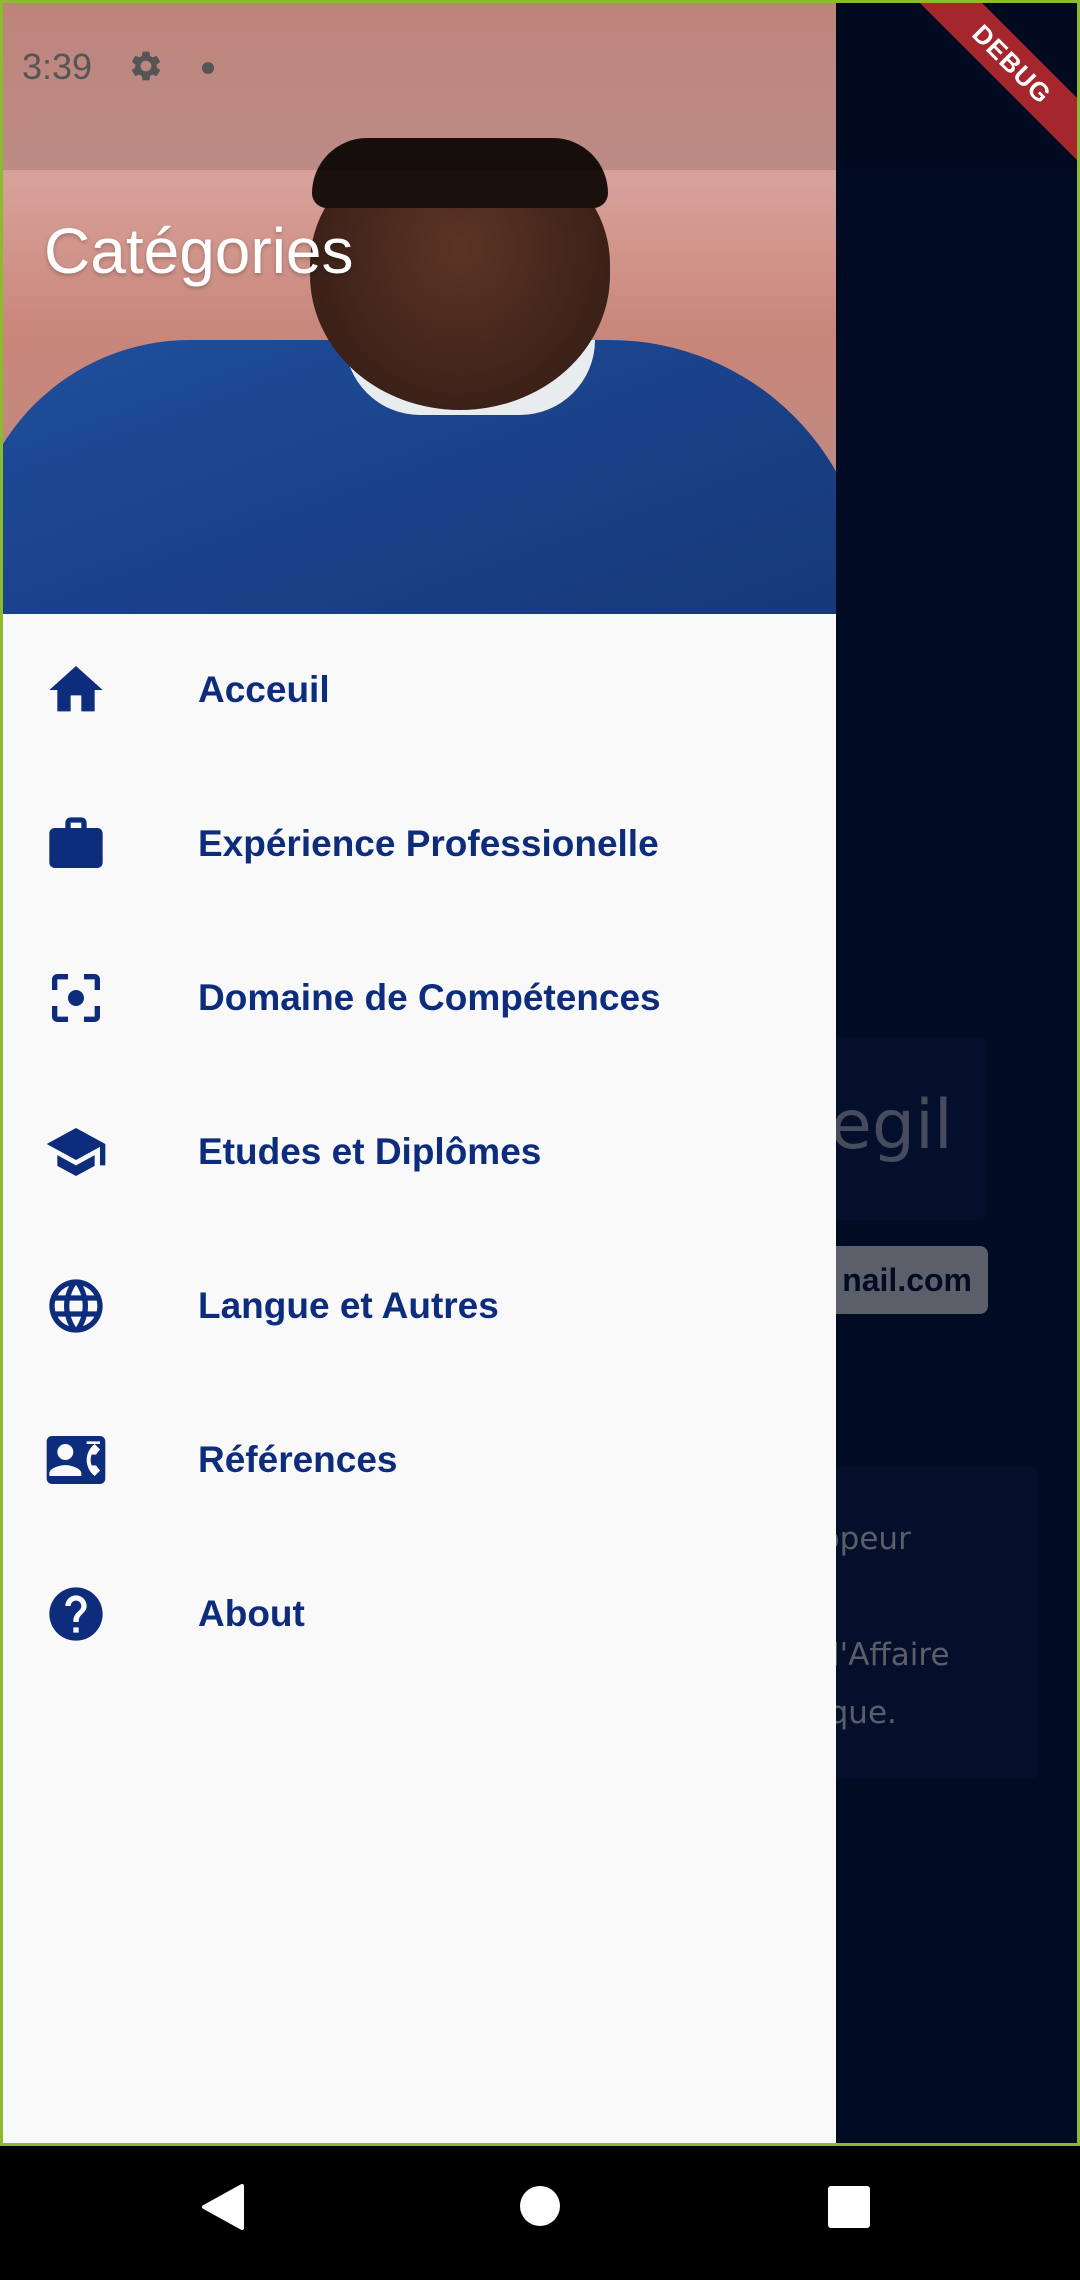 The width and height of the screenshot is (1080, 2280). Describe the element at coordinates (370, 1151) in the screenshot. I see `menu-item-label: Etudes et Diplômes` at that location.